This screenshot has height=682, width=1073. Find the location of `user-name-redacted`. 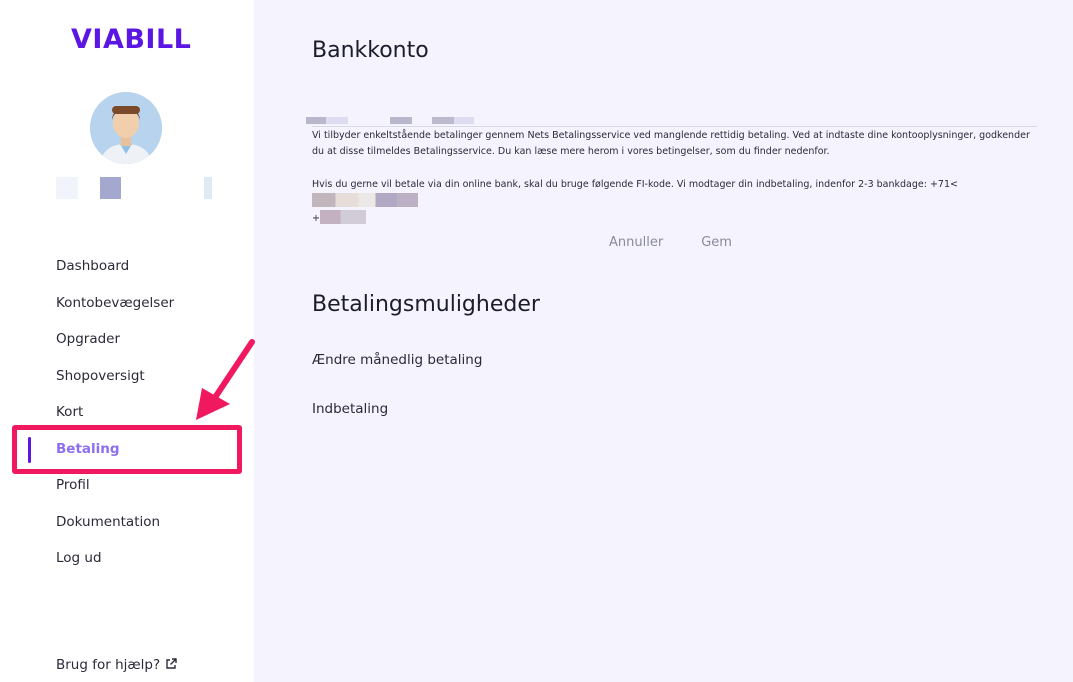

user-name-redacted is located at coordinates (136, 188).